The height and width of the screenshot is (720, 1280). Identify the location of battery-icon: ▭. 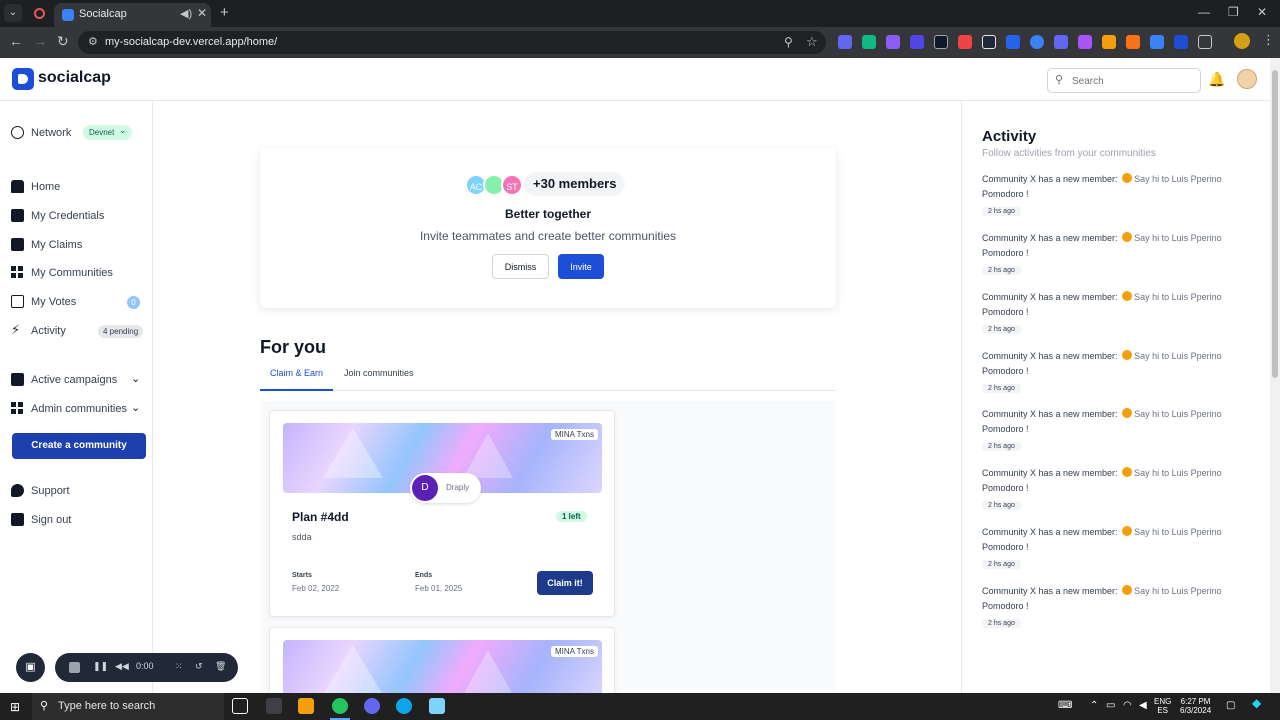
(1110, 706).